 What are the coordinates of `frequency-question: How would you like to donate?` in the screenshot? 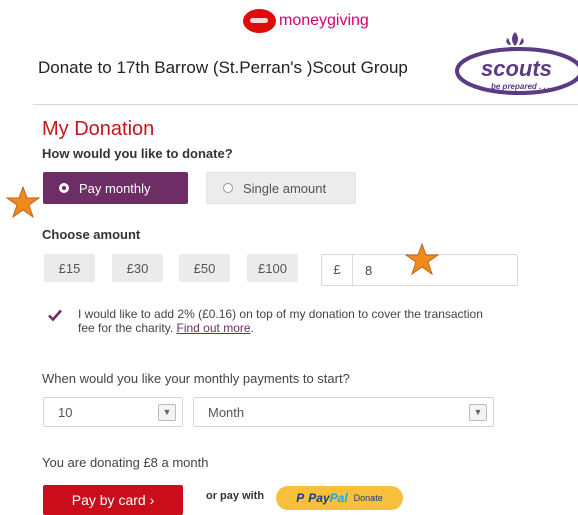 It's located at (137, 153).